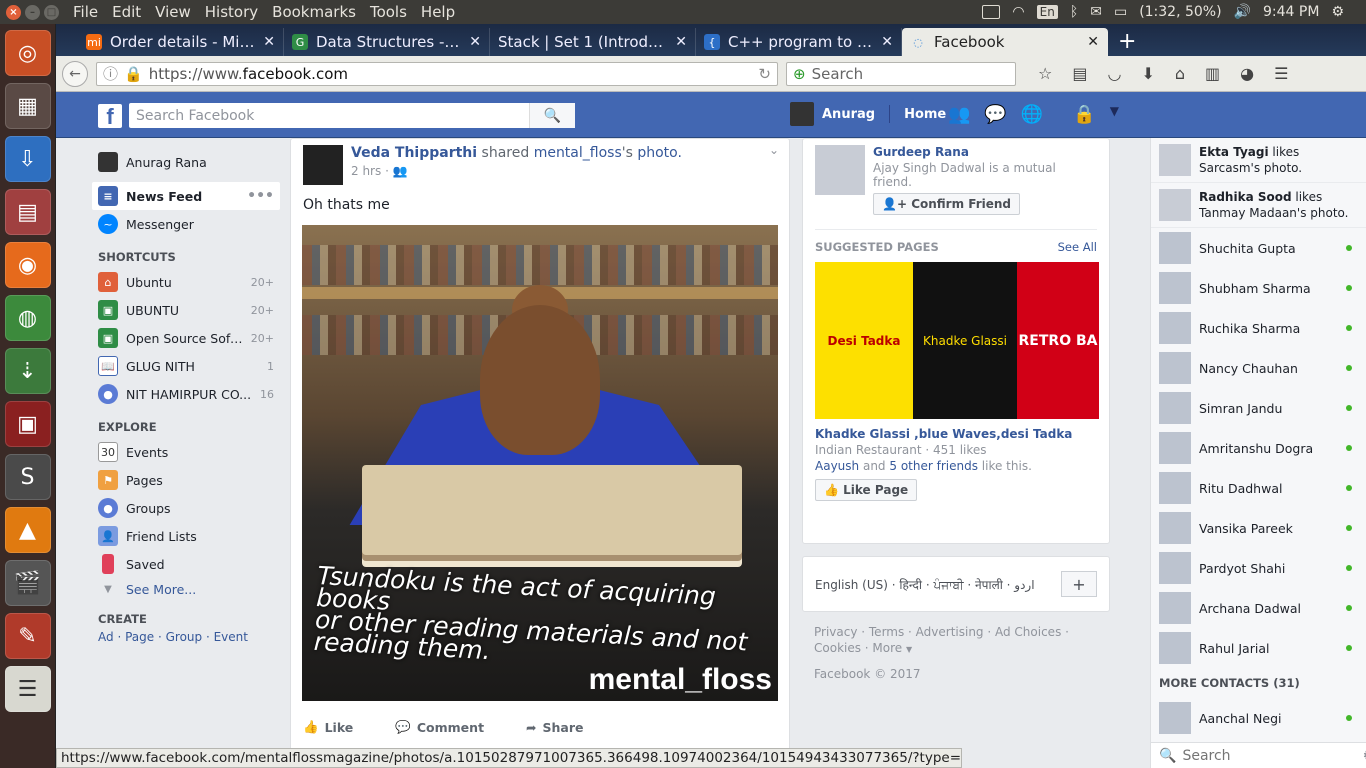 The height and width of the screenshot is (768, 1366). I want to click on browser-search-field: ⊕ Search, so click(901, 73).